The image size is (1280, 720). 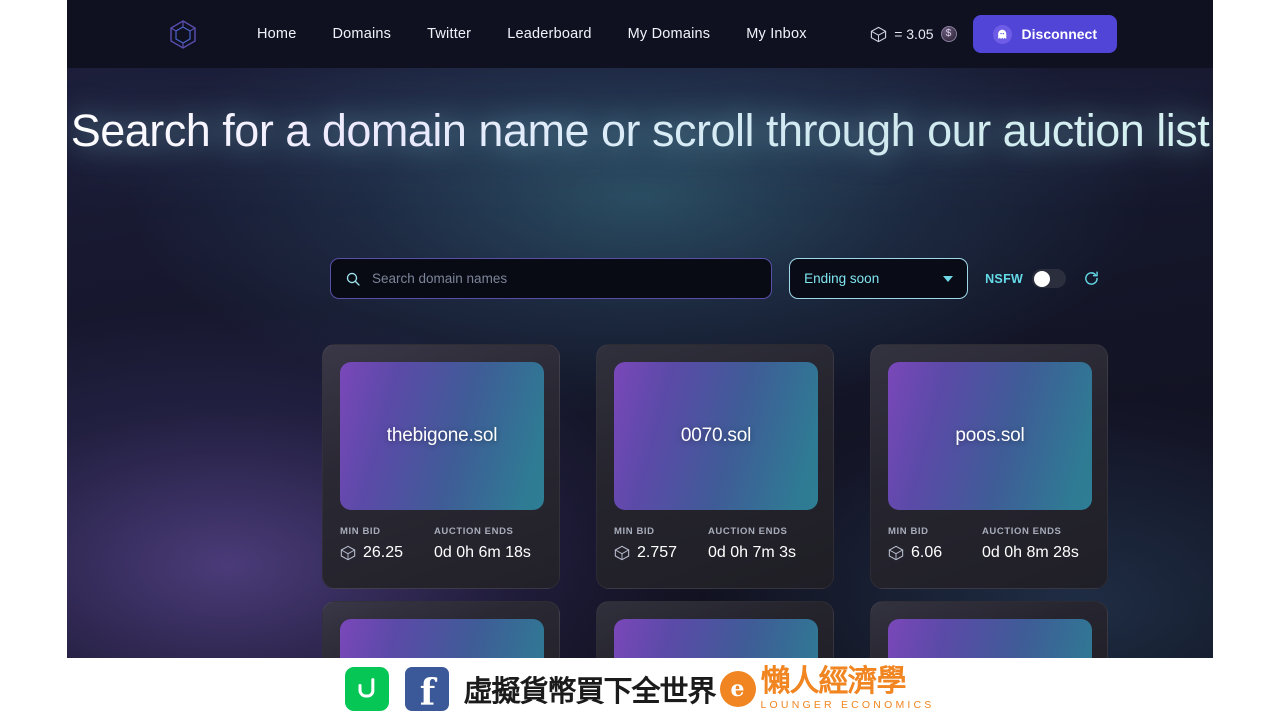 I want to click on search-box, so click(x=551, y=278).